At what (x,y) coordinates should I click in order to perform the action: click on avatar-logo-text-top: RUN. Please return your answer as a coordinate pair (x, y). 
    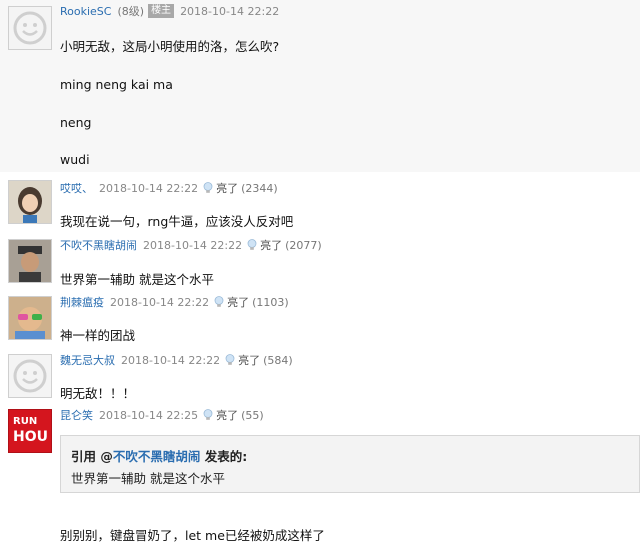
    Looking at the image, I should click on (25, 421).